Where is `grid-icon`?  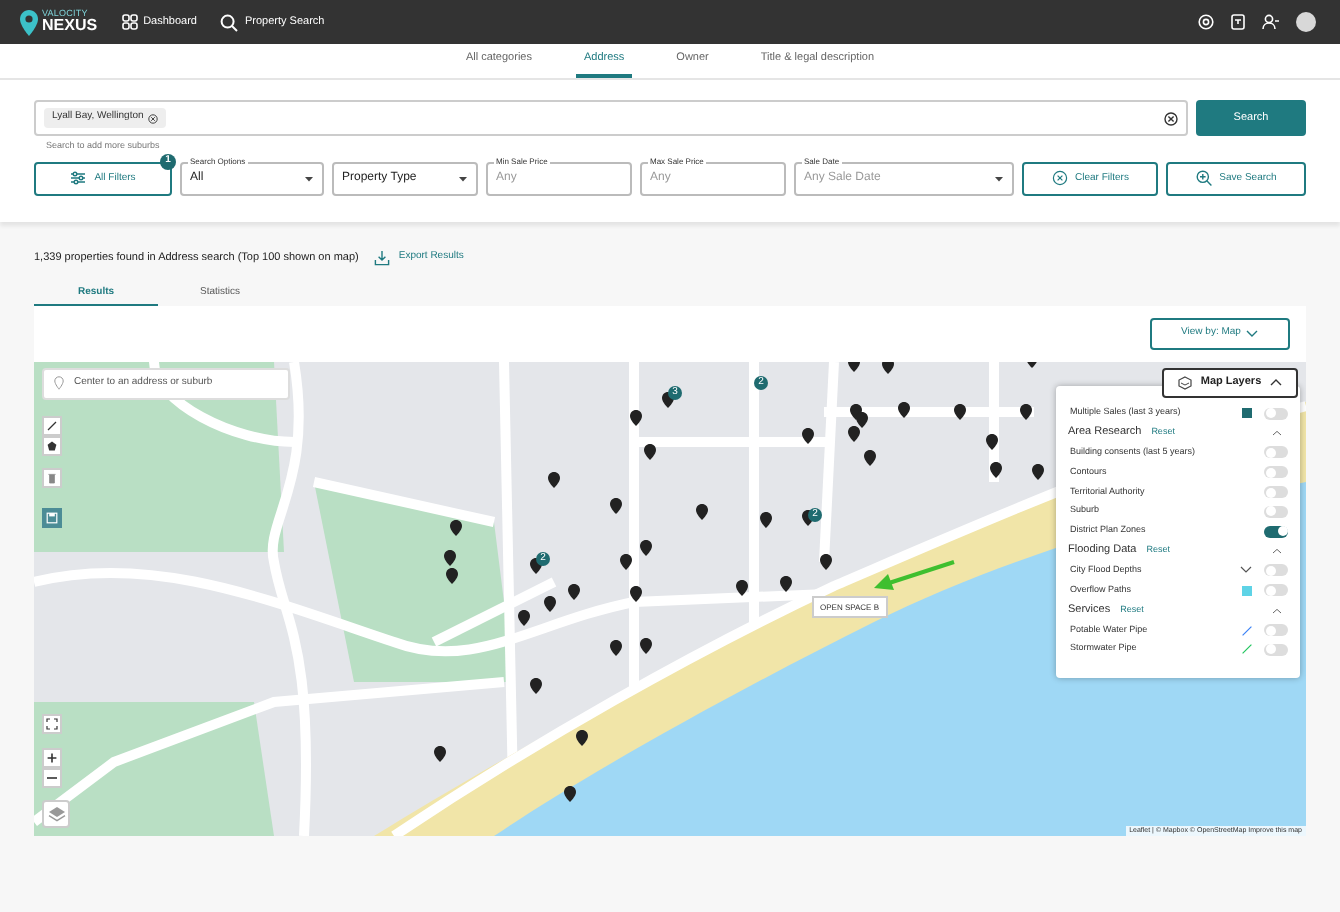
grid-icon is located at coordinates (129, 22).